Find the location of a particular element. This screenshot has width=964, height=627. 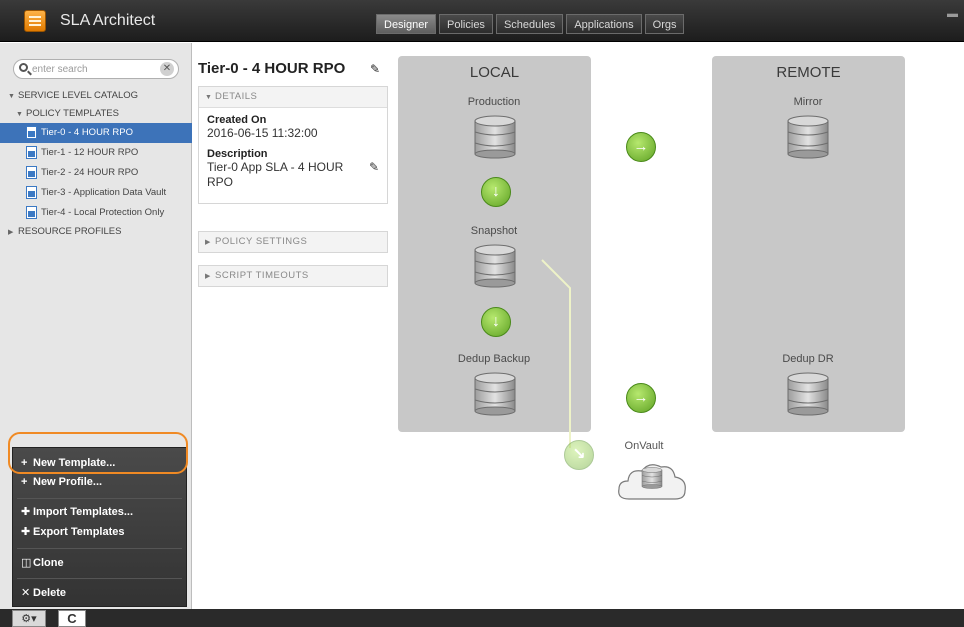

template-item-tier-3: Tier-3 - Application Data Vault is located at coordinates (96, 193).